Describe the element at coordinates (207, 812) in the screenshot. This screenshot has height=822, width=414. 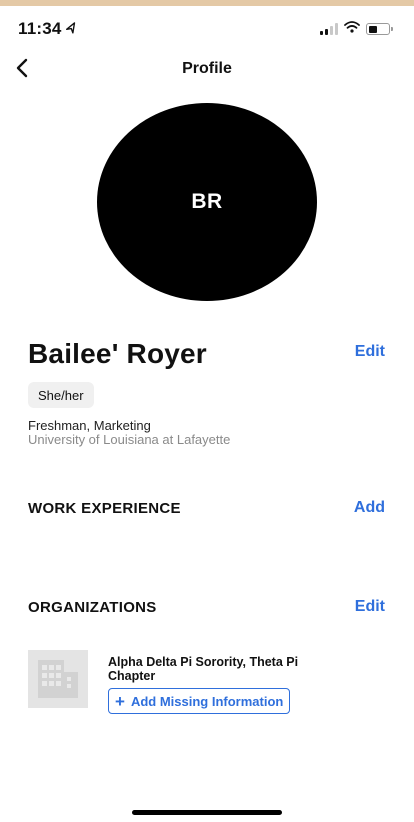
I see `home-indicator` at that location.